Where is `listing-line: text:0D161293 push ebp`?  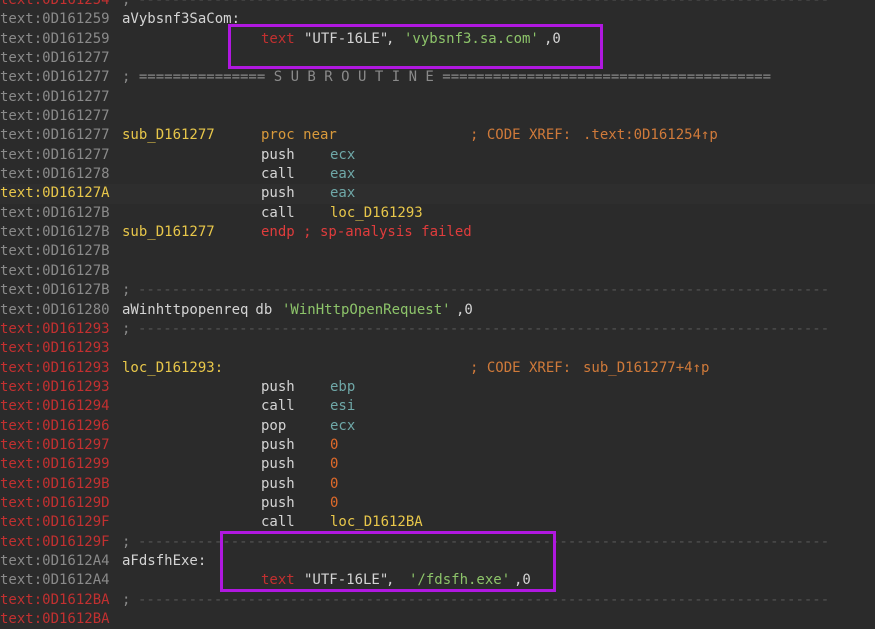 listing-line: text:0D161293 push ebp is located at coordinates (437, 387).